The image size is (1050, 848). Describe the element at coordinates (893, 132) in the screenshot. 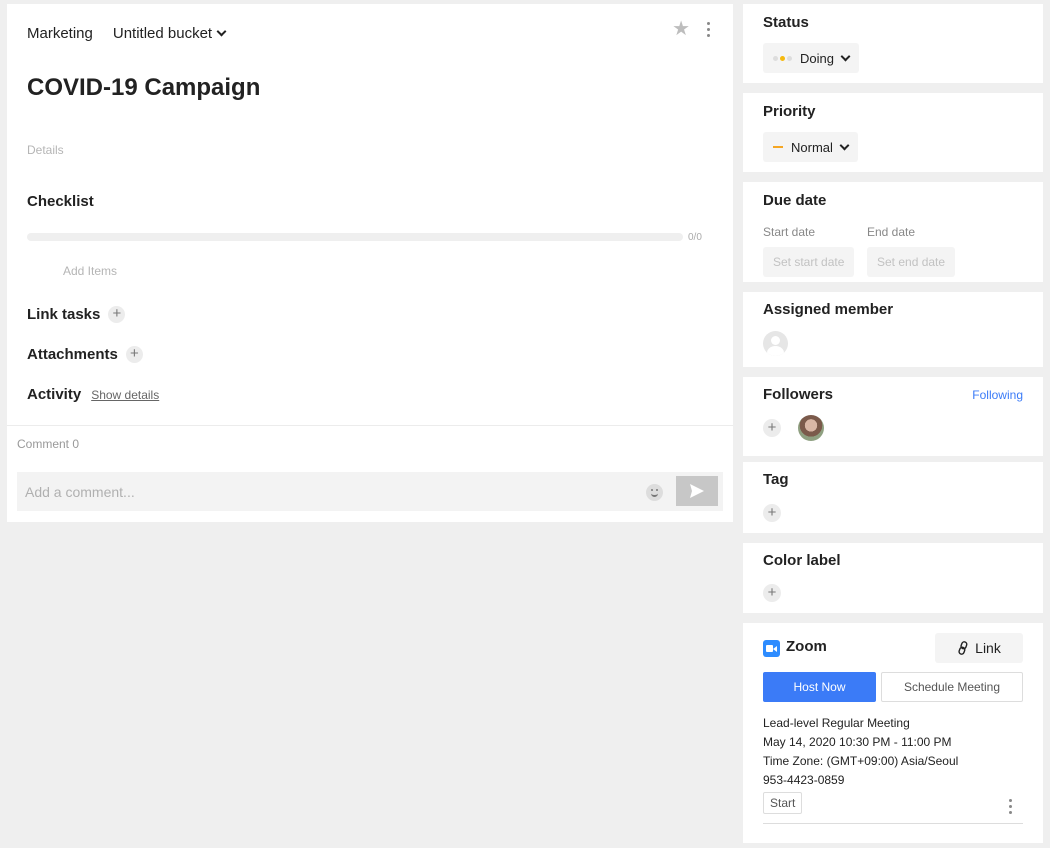

I see `priority-card: Priority Normal` at that location.